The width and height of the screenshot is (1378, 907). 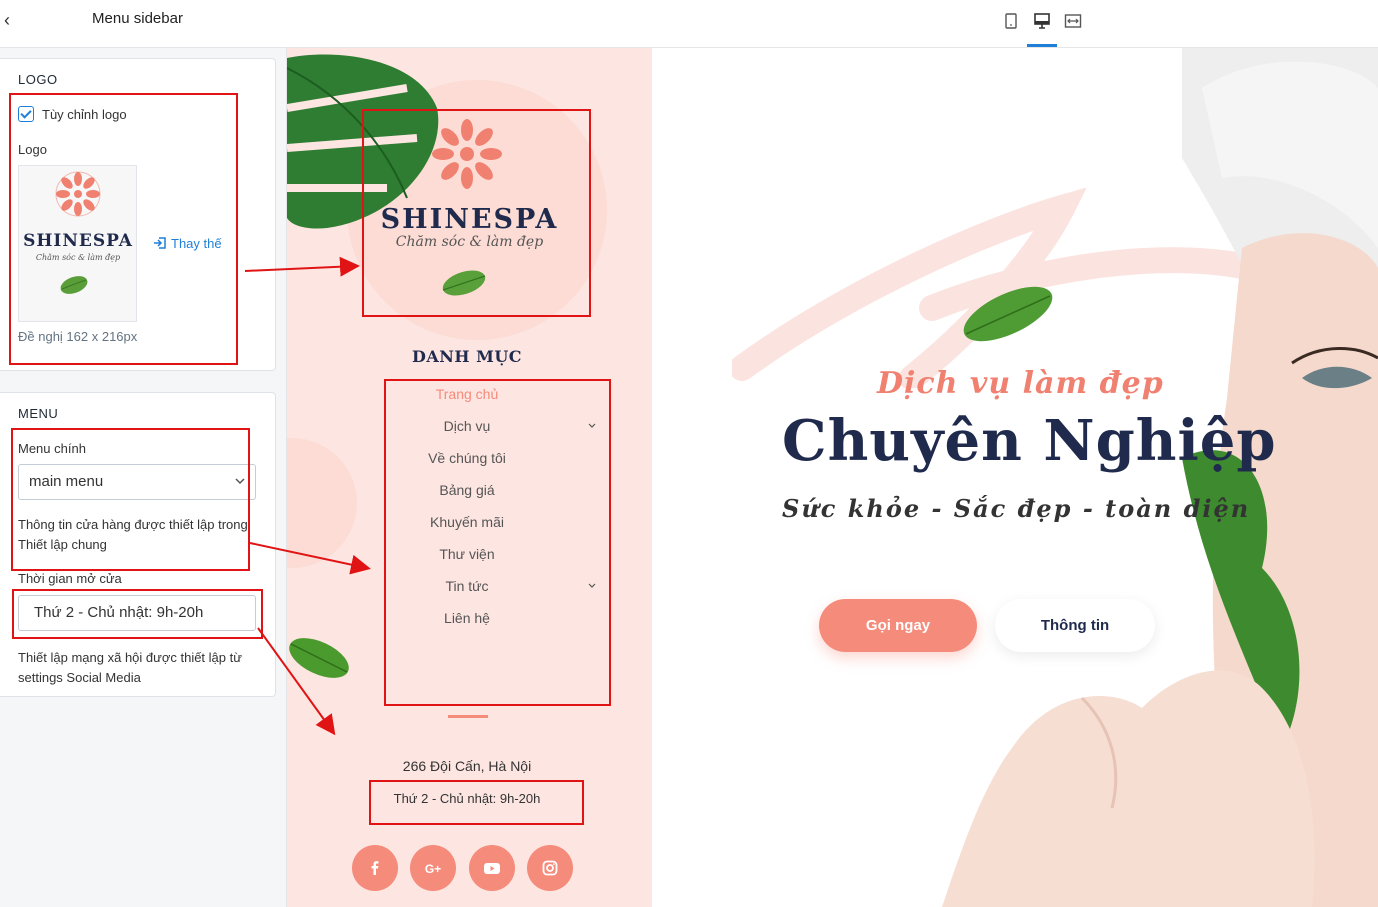 I want to click on mobile-icon, so click(x=1011, y=21).